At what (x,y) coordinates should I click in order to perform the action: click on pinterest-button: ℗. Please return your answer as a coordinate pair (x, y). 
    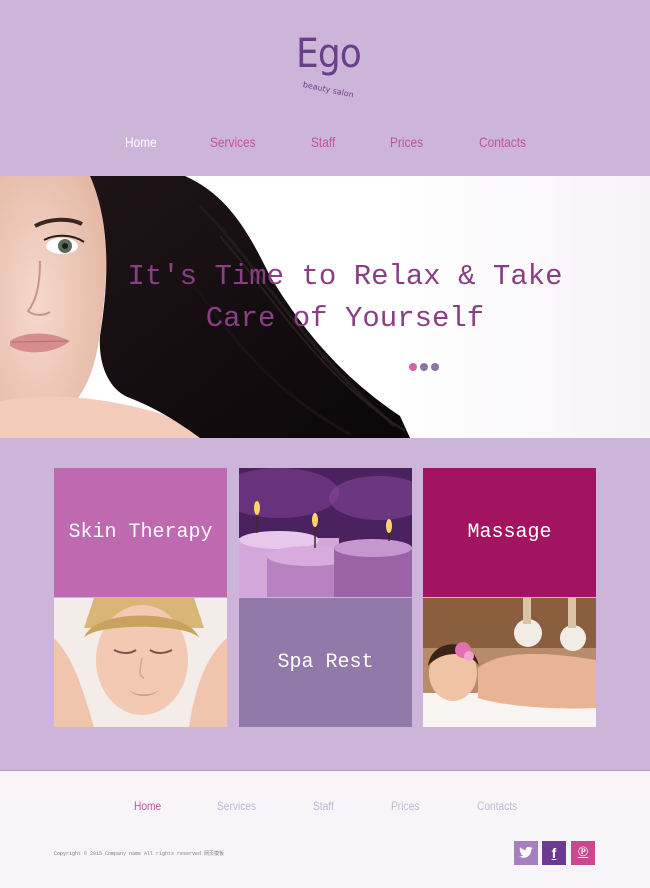
    Looking at the image, I should click on (583, 853).